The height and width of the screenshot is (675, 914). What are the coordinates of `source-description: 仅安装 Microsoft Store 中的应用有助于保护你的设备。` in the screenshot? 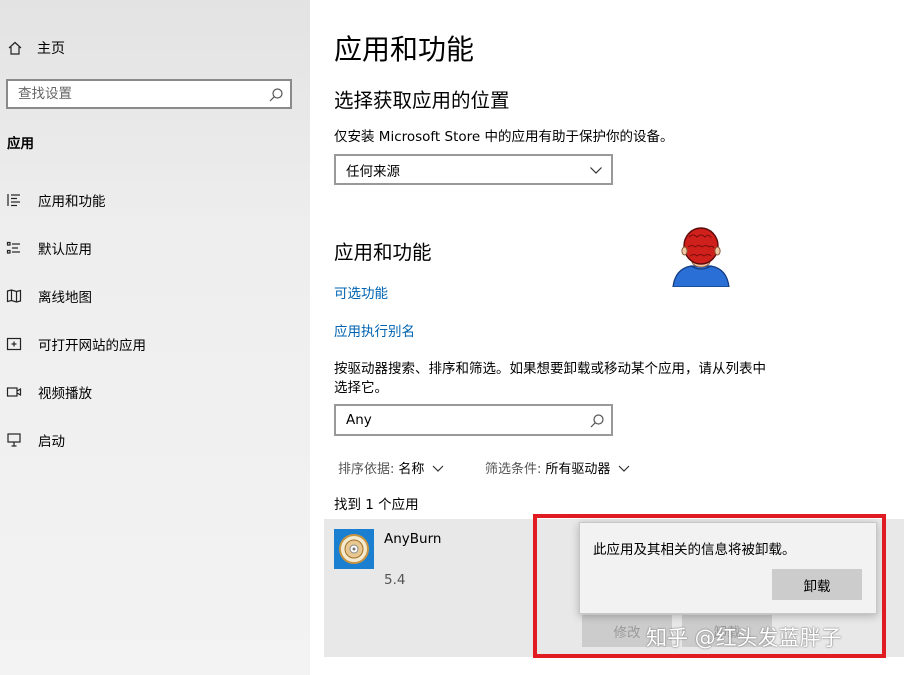 It's located at (504, 137).